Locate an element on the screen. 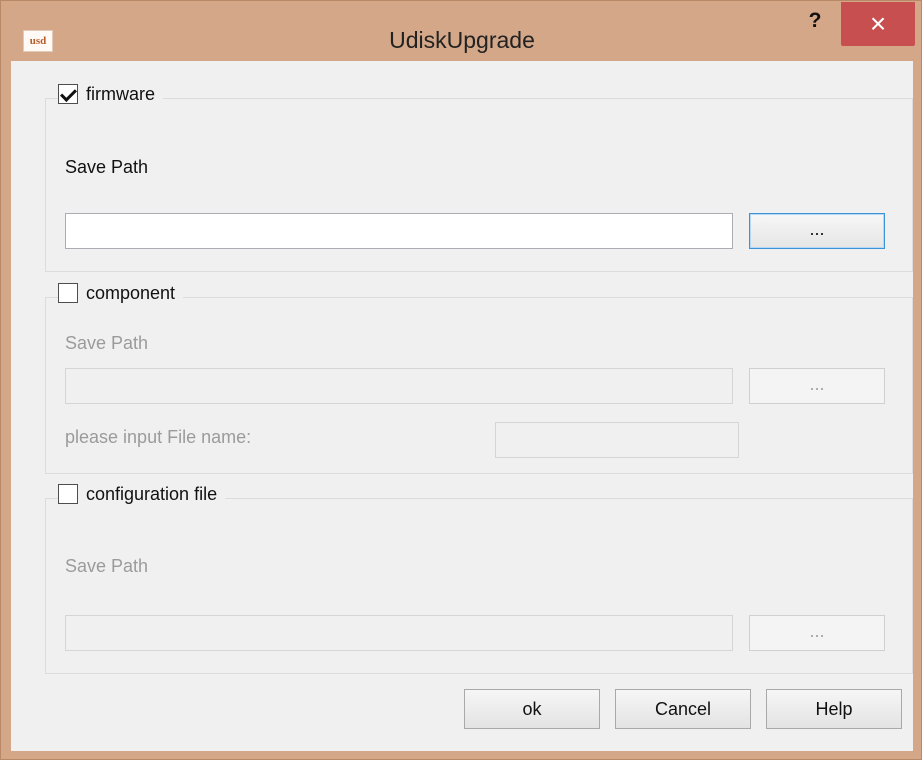 The height and width of the screenshot is (760, 922). component-save-path-label: Save Path is located at coordinates (107, 343).